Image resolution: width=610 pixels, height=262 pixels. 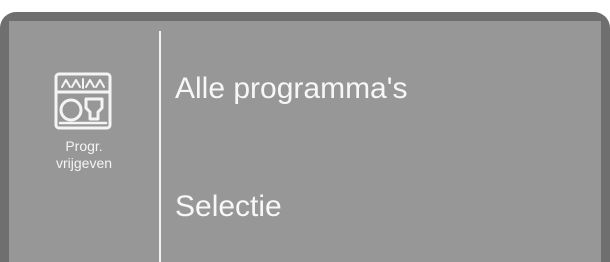 I want to click on caption-line-1: Progr., so click(x=84, y=146).